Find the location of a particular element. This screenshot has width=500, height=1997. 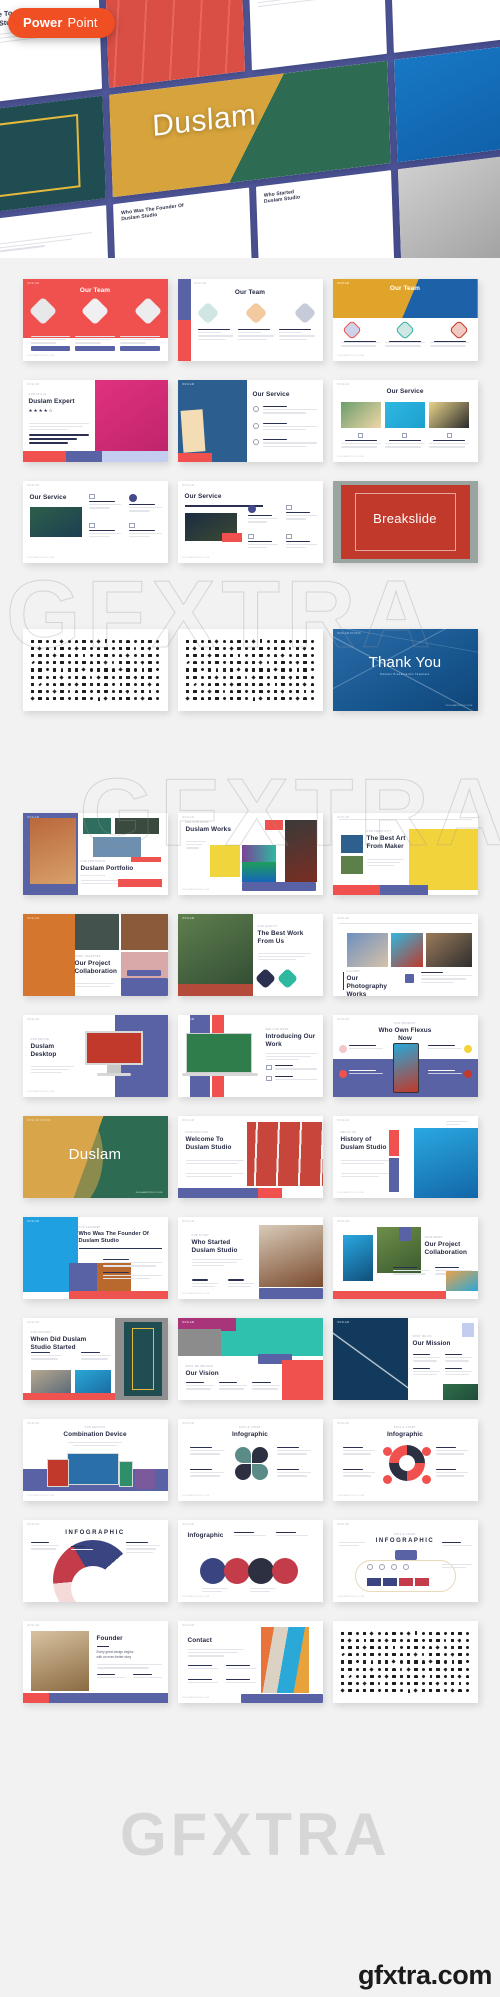

slide-our-team-white: Our Team DUSLAM is located at coordinates (250, 320).